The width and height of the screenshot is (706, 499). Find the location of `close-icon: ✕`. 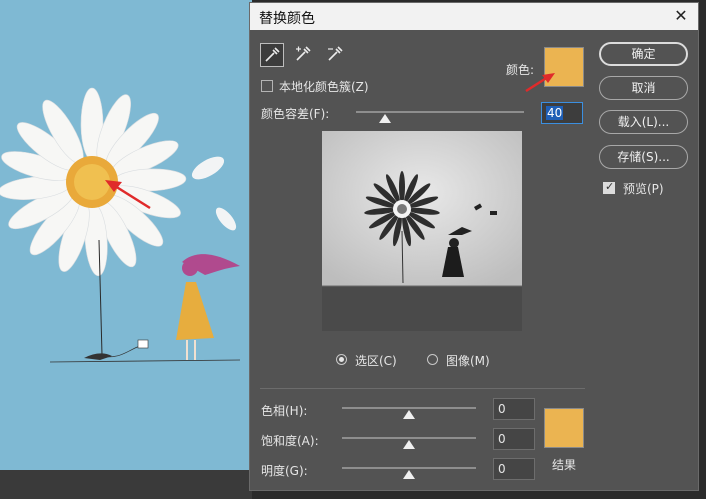

close-icon: ✕ is located at coordinates (681, 16).